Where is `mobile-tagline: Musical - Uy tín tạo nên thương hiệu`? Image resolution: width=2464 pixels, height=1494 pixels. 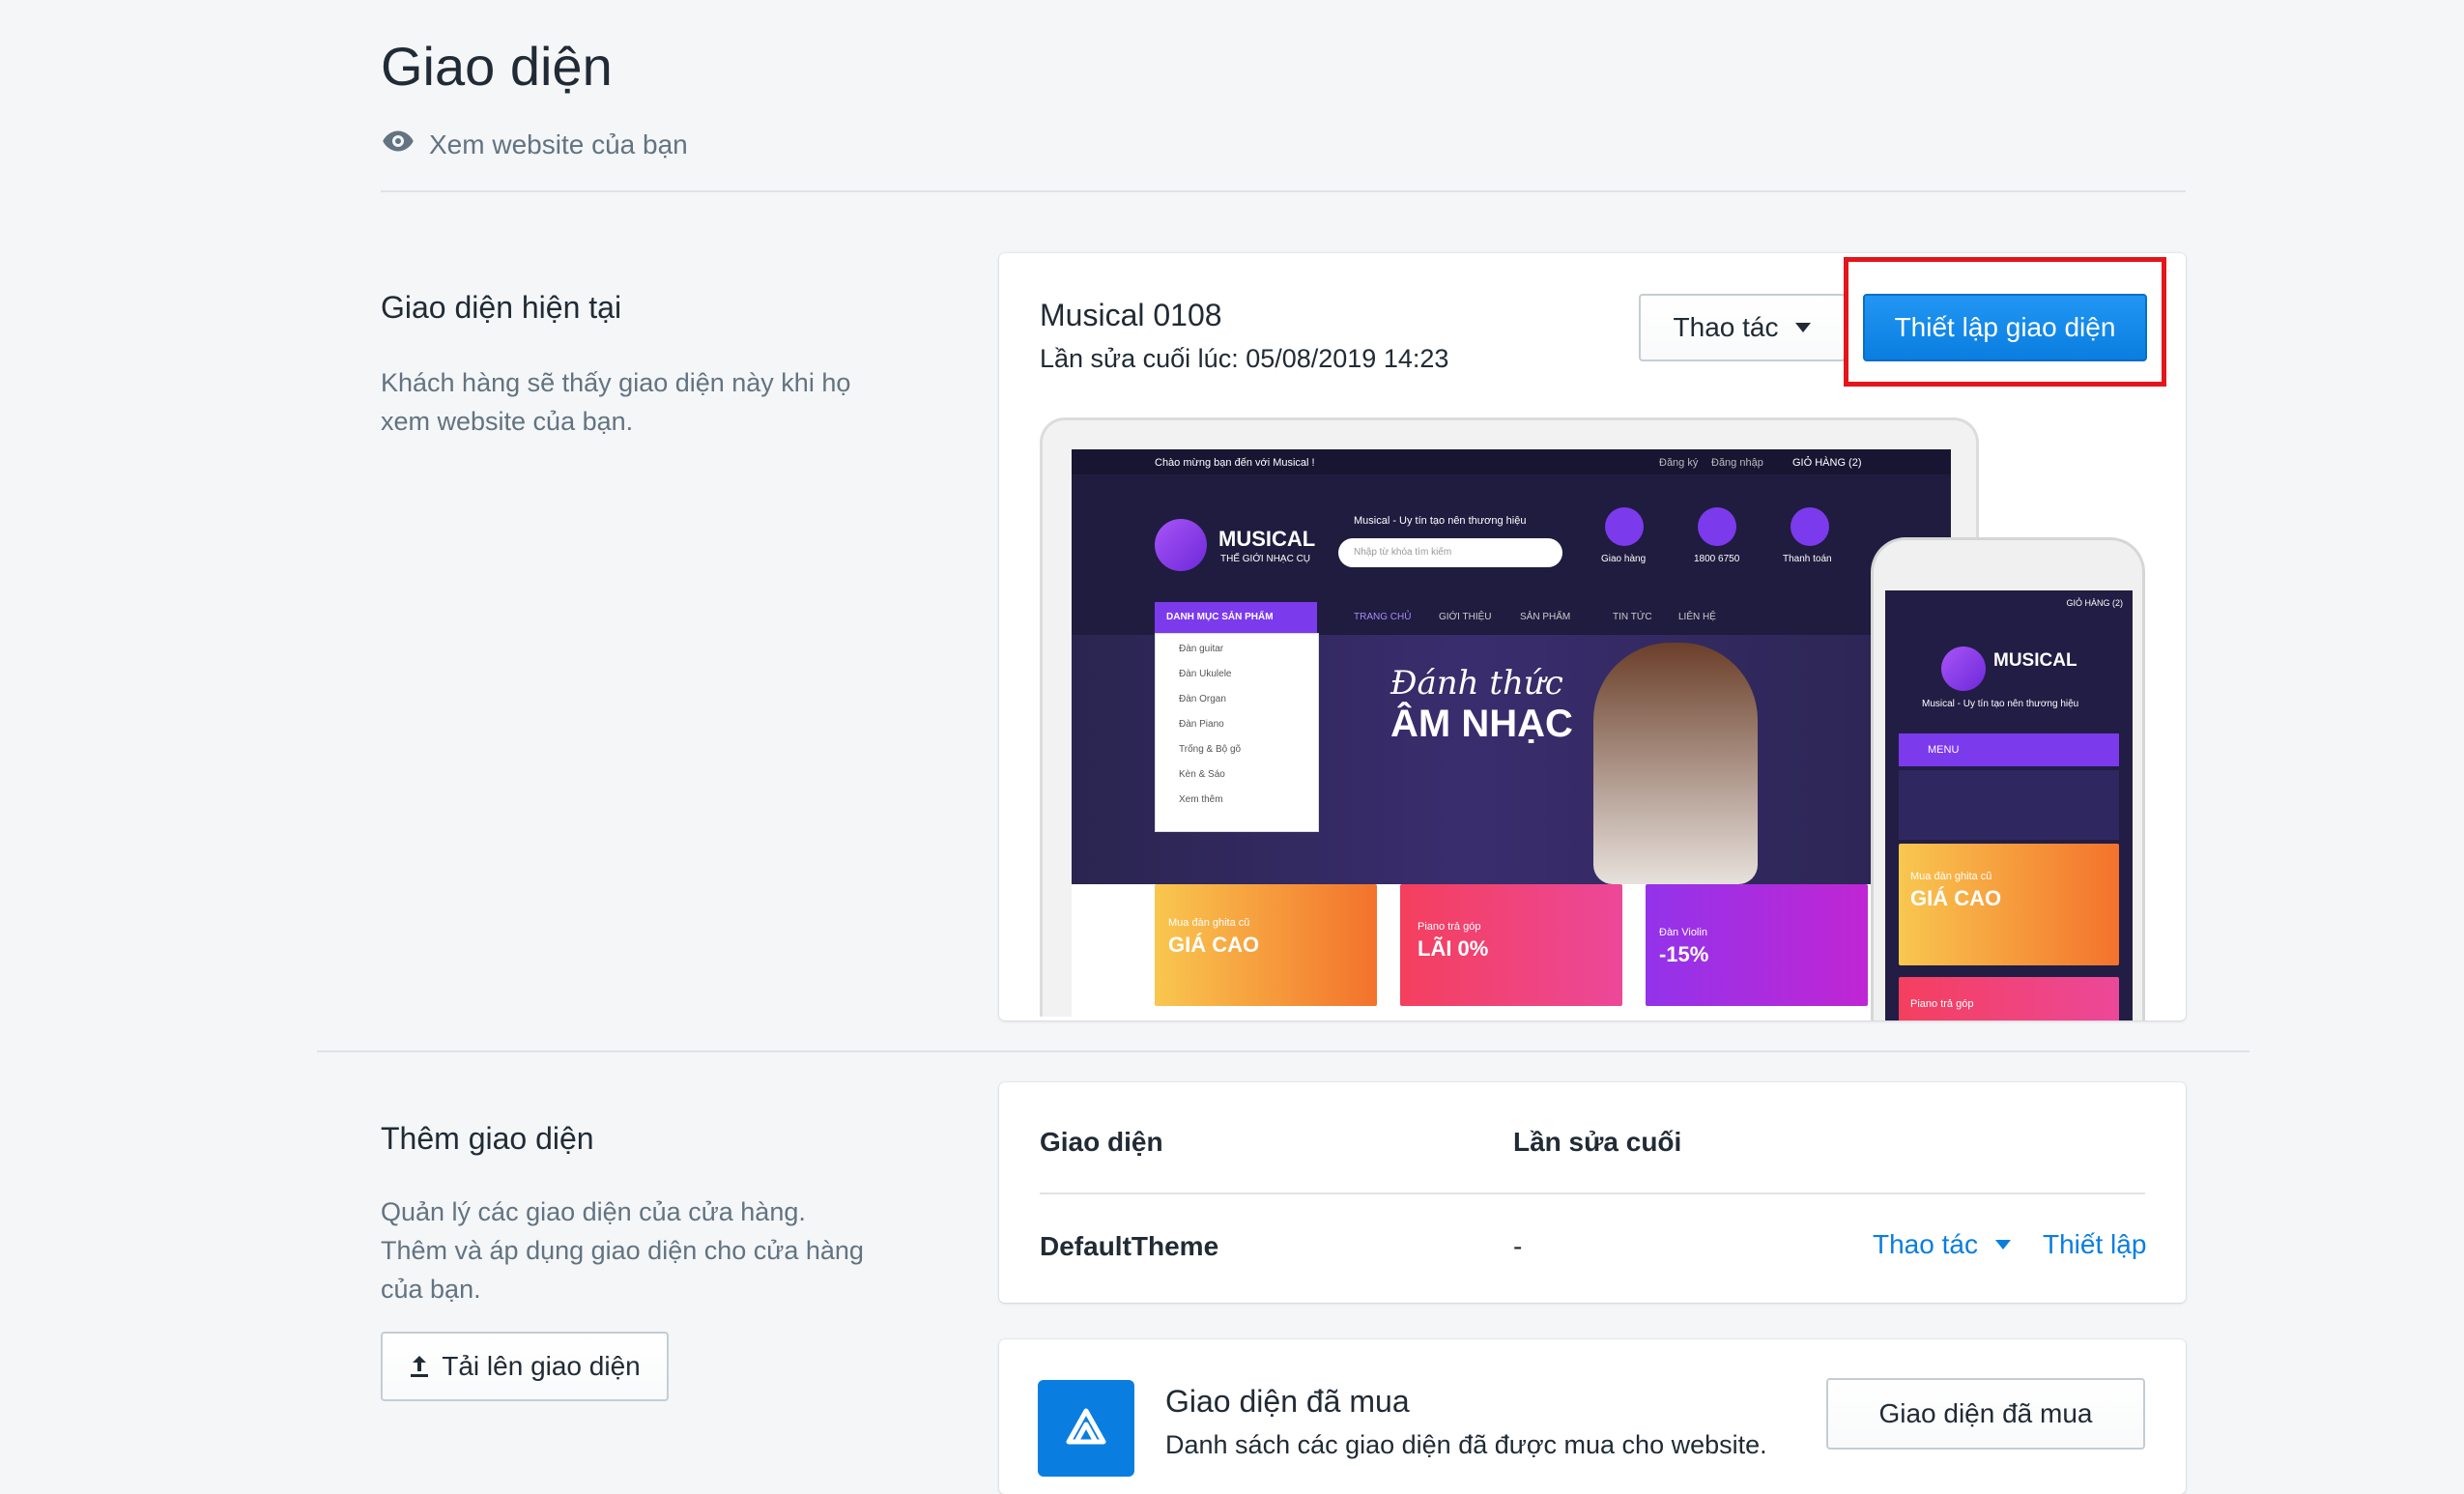 mobile-tagline: Musical - Uy tín tạo nên thương hiệu is located at coordinates (2001, 704).